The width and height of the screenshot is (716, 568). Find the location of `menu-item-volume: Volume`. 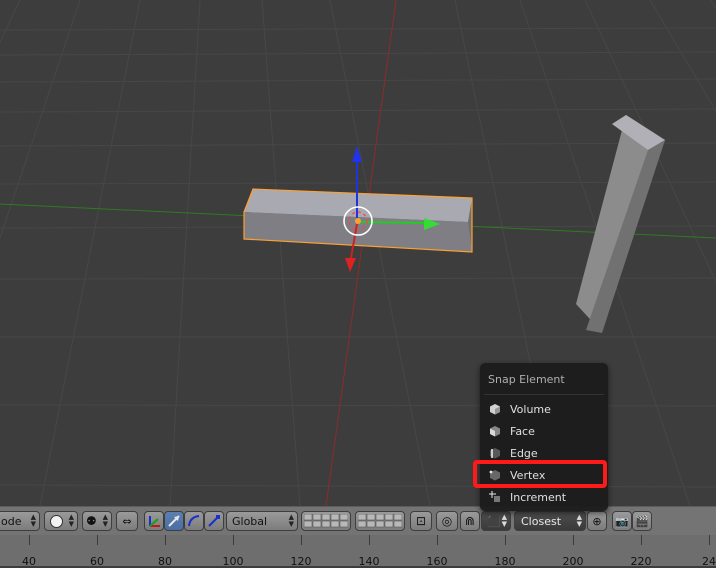

menu-item-volume: Volume is located at coordinates (544, 409).